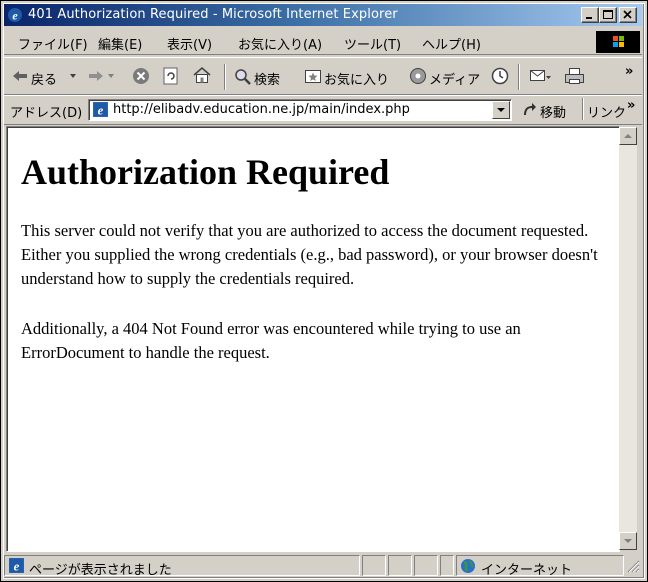  Describe the element at coordinates (112, 76) in the screenshot. I see `forward-dropdown-icon` at that location.